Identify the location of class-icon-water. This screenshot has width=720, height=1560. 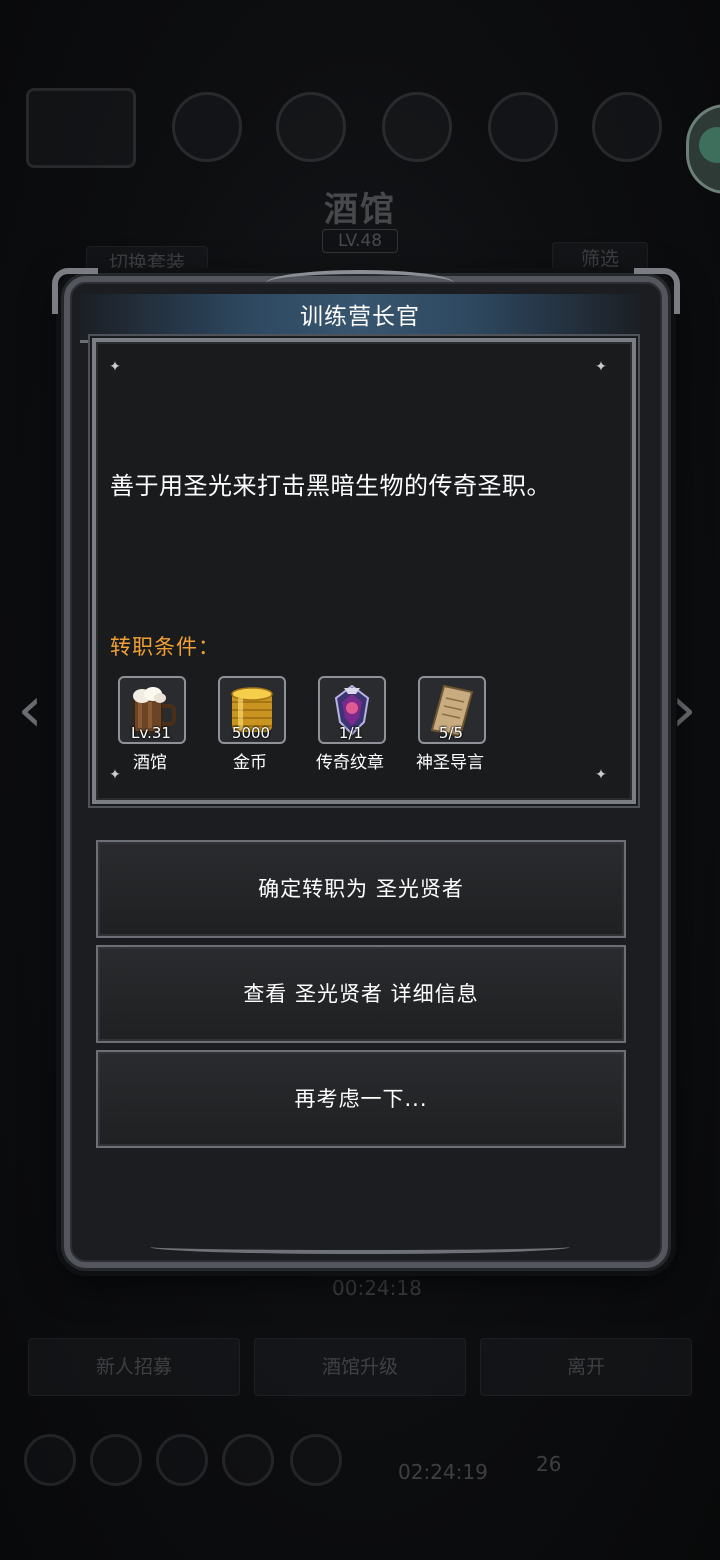
(523, 127).